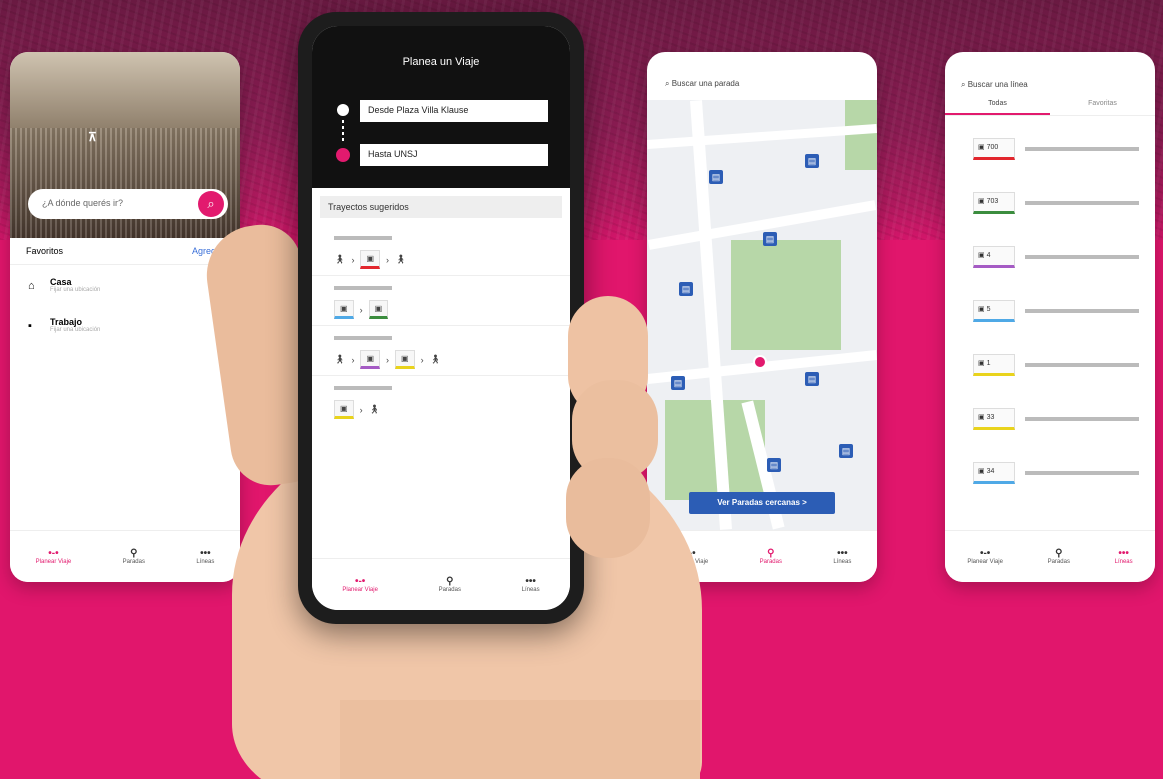 The height and width of the screenshot is (779, 1163). I want to click on line-row: ▣ 700, so click(1056, 149).